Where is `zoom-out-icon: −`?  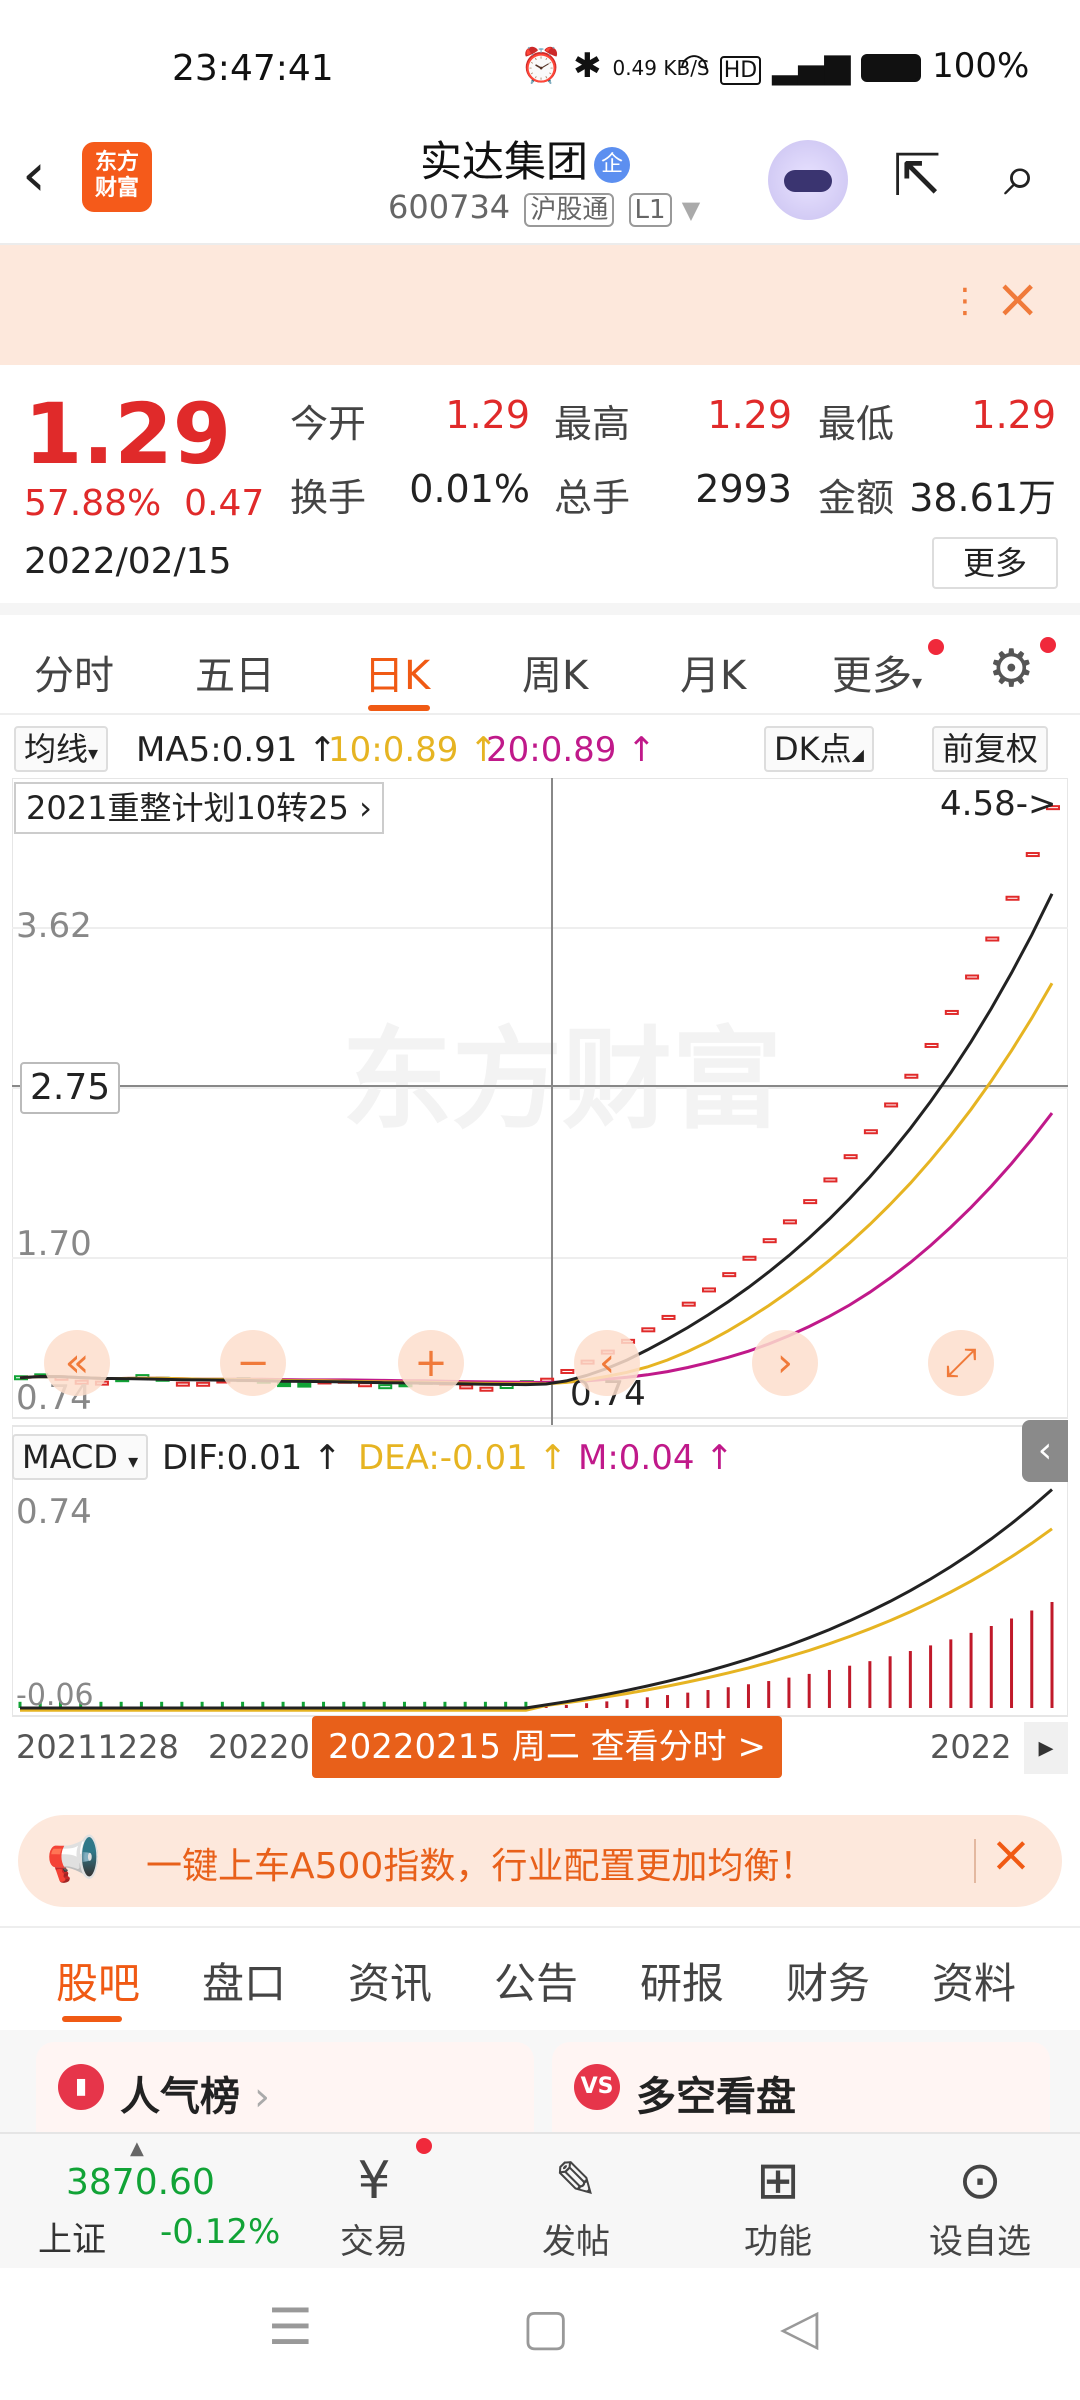
zoom-out-icon: − is located at coordinates (253, 1363).